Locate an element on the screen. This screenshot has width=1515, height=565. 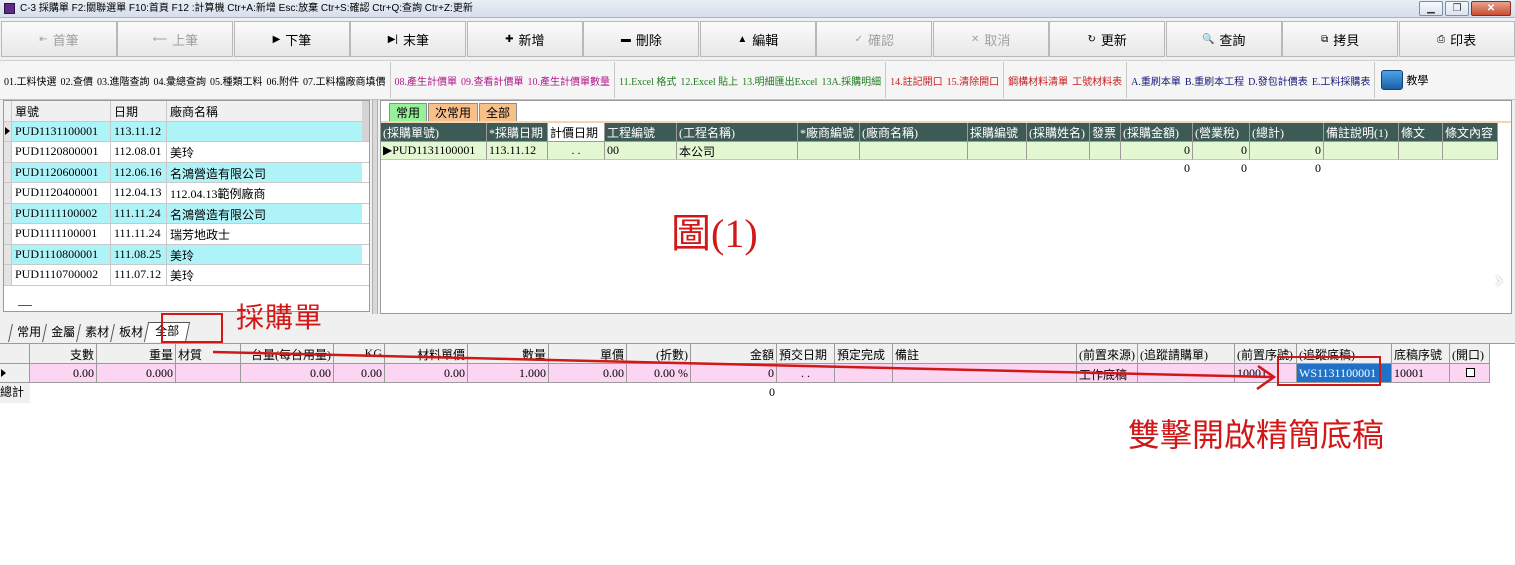
cell-draft-seq: 10001 is located at coordinates (1421, 373).